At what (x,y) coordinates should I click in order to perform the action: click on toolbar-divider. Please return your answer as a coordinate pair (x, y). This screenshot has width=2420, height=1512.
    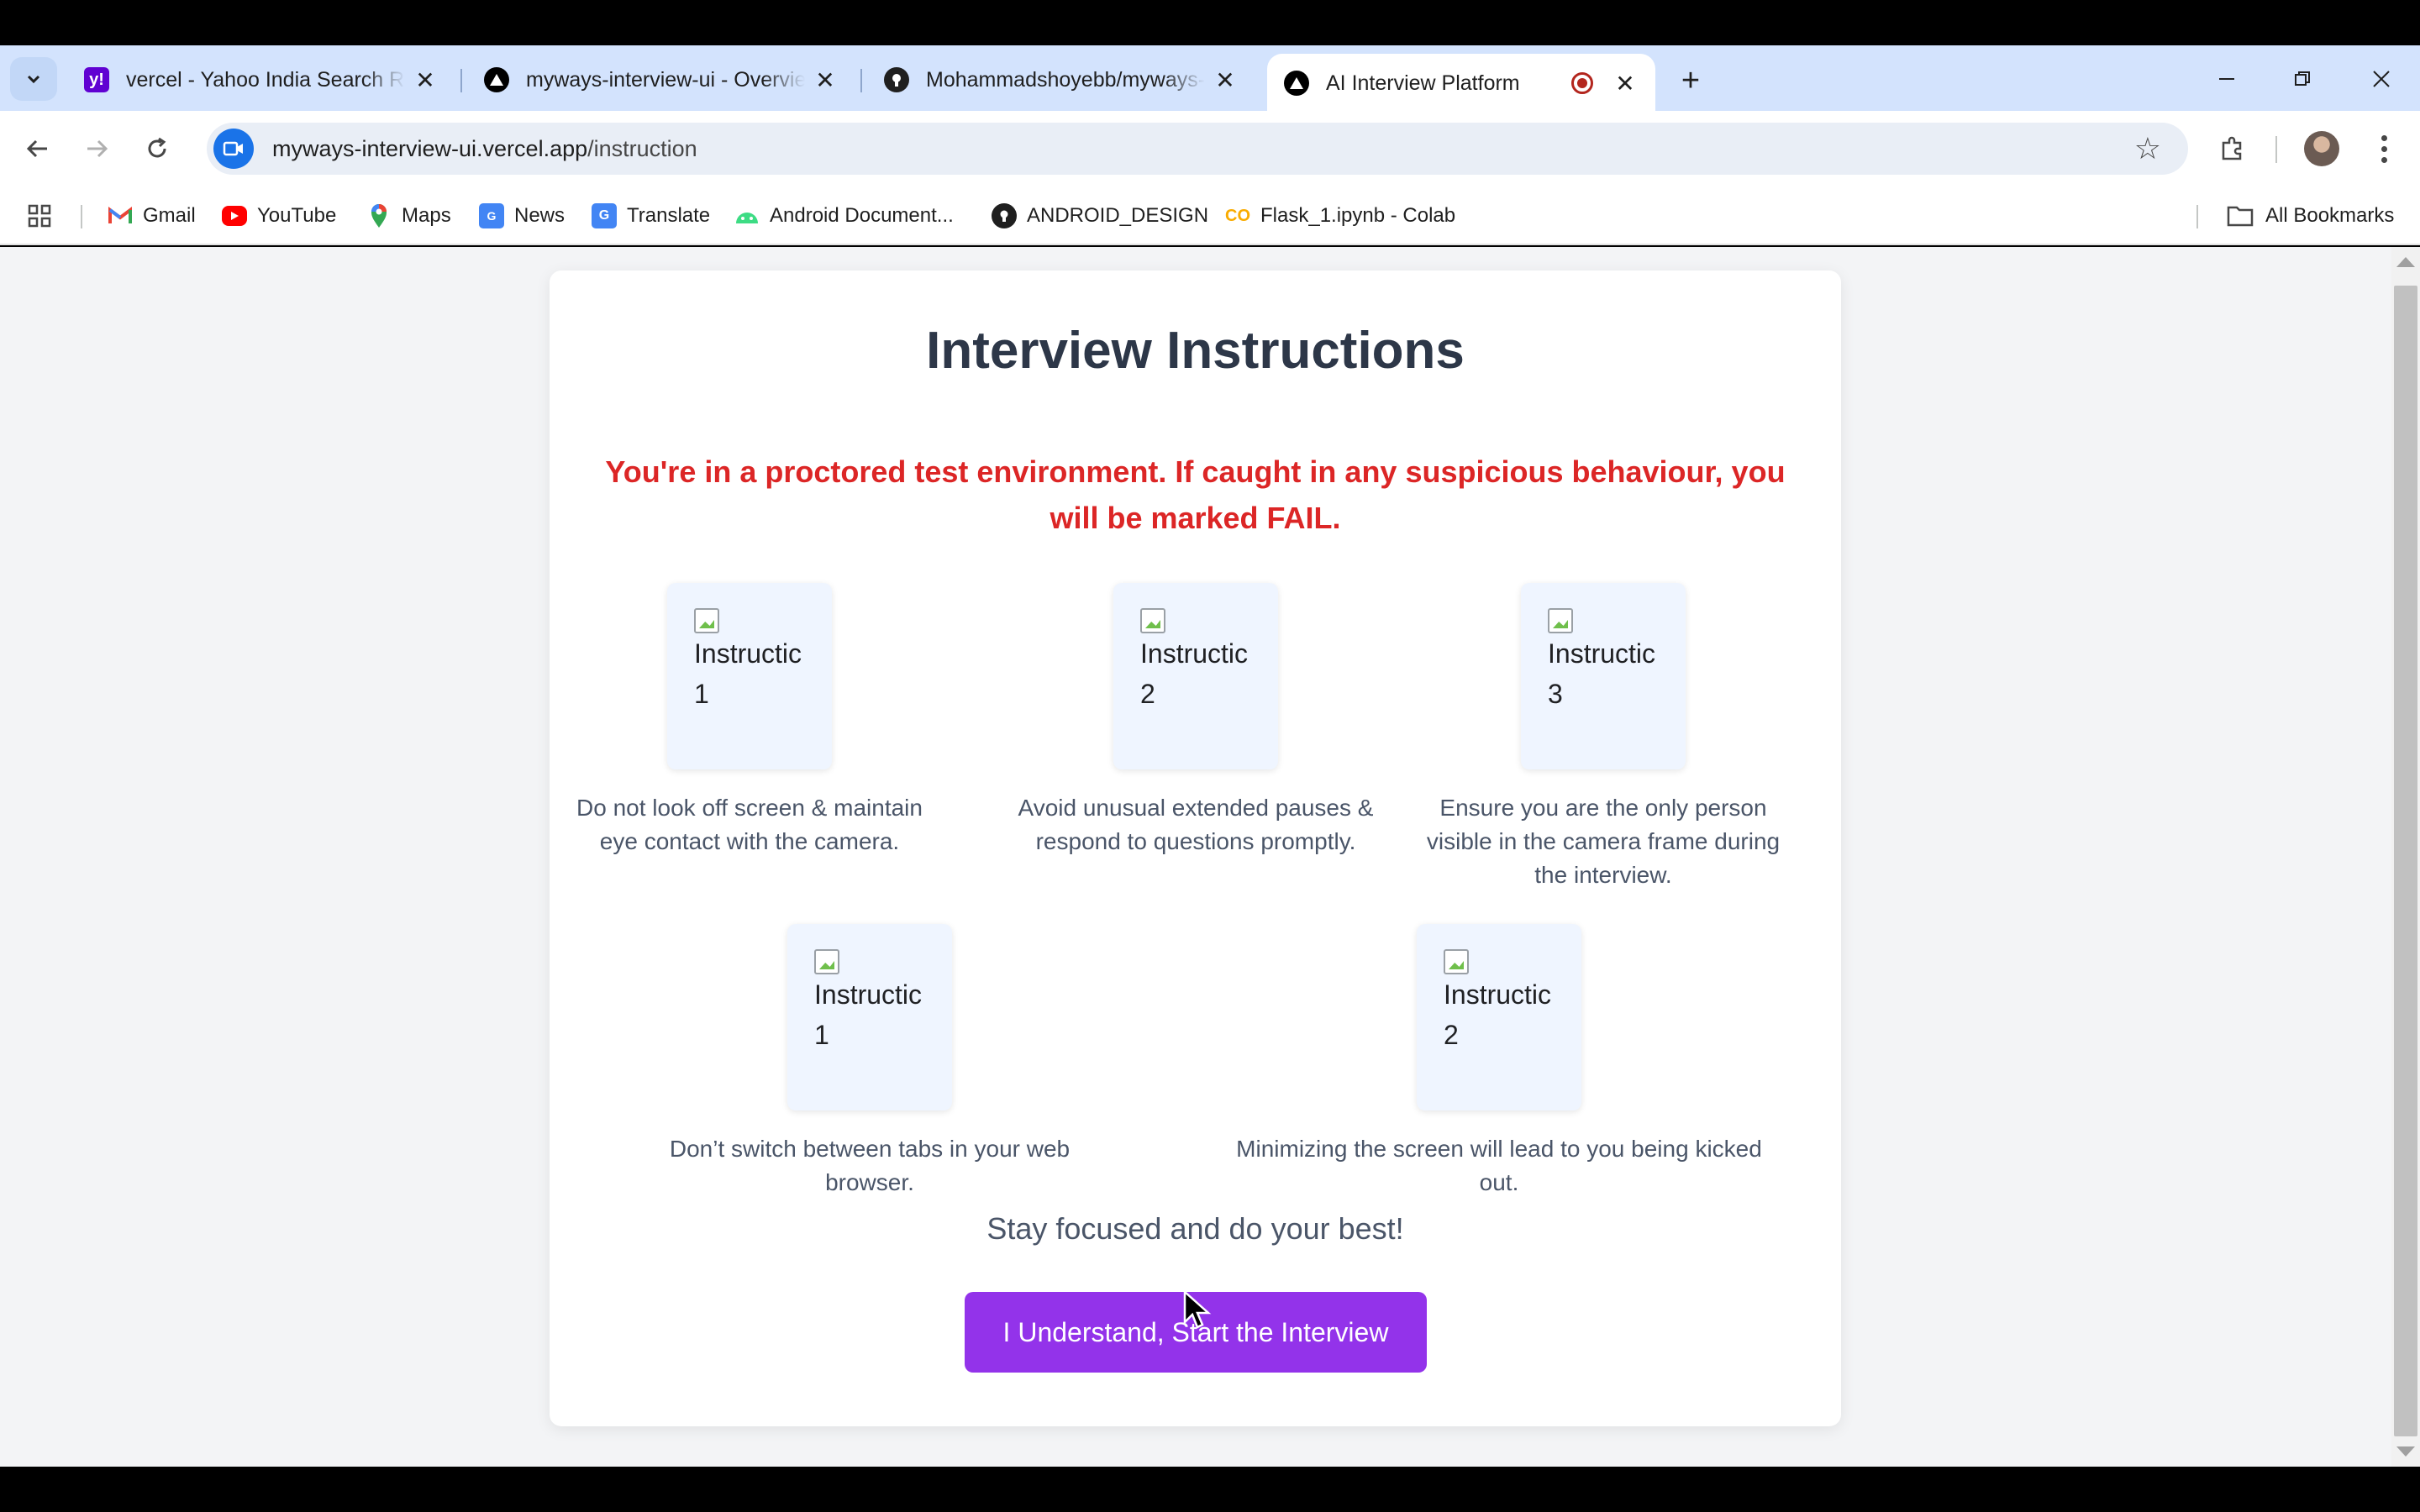
    Looking at the image, I should click on (2276, 149).